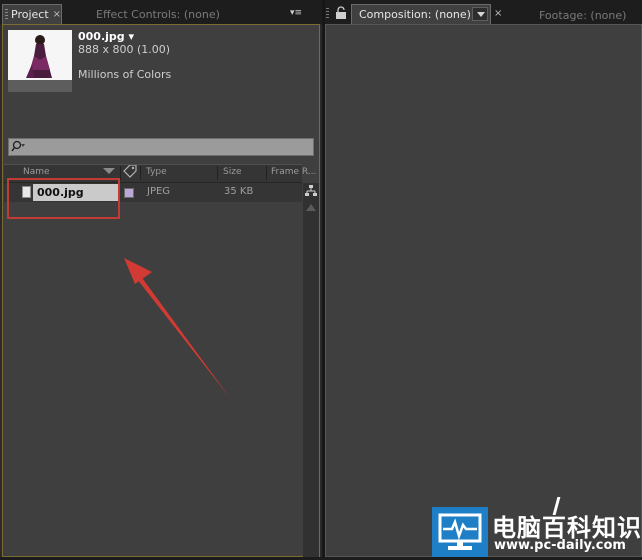 This screenshot has height=560, width=642. What do you see at coordinates (460, 532) in the screenshot?
I see `monitor-logo-icon` at bounding box center [460, 532].